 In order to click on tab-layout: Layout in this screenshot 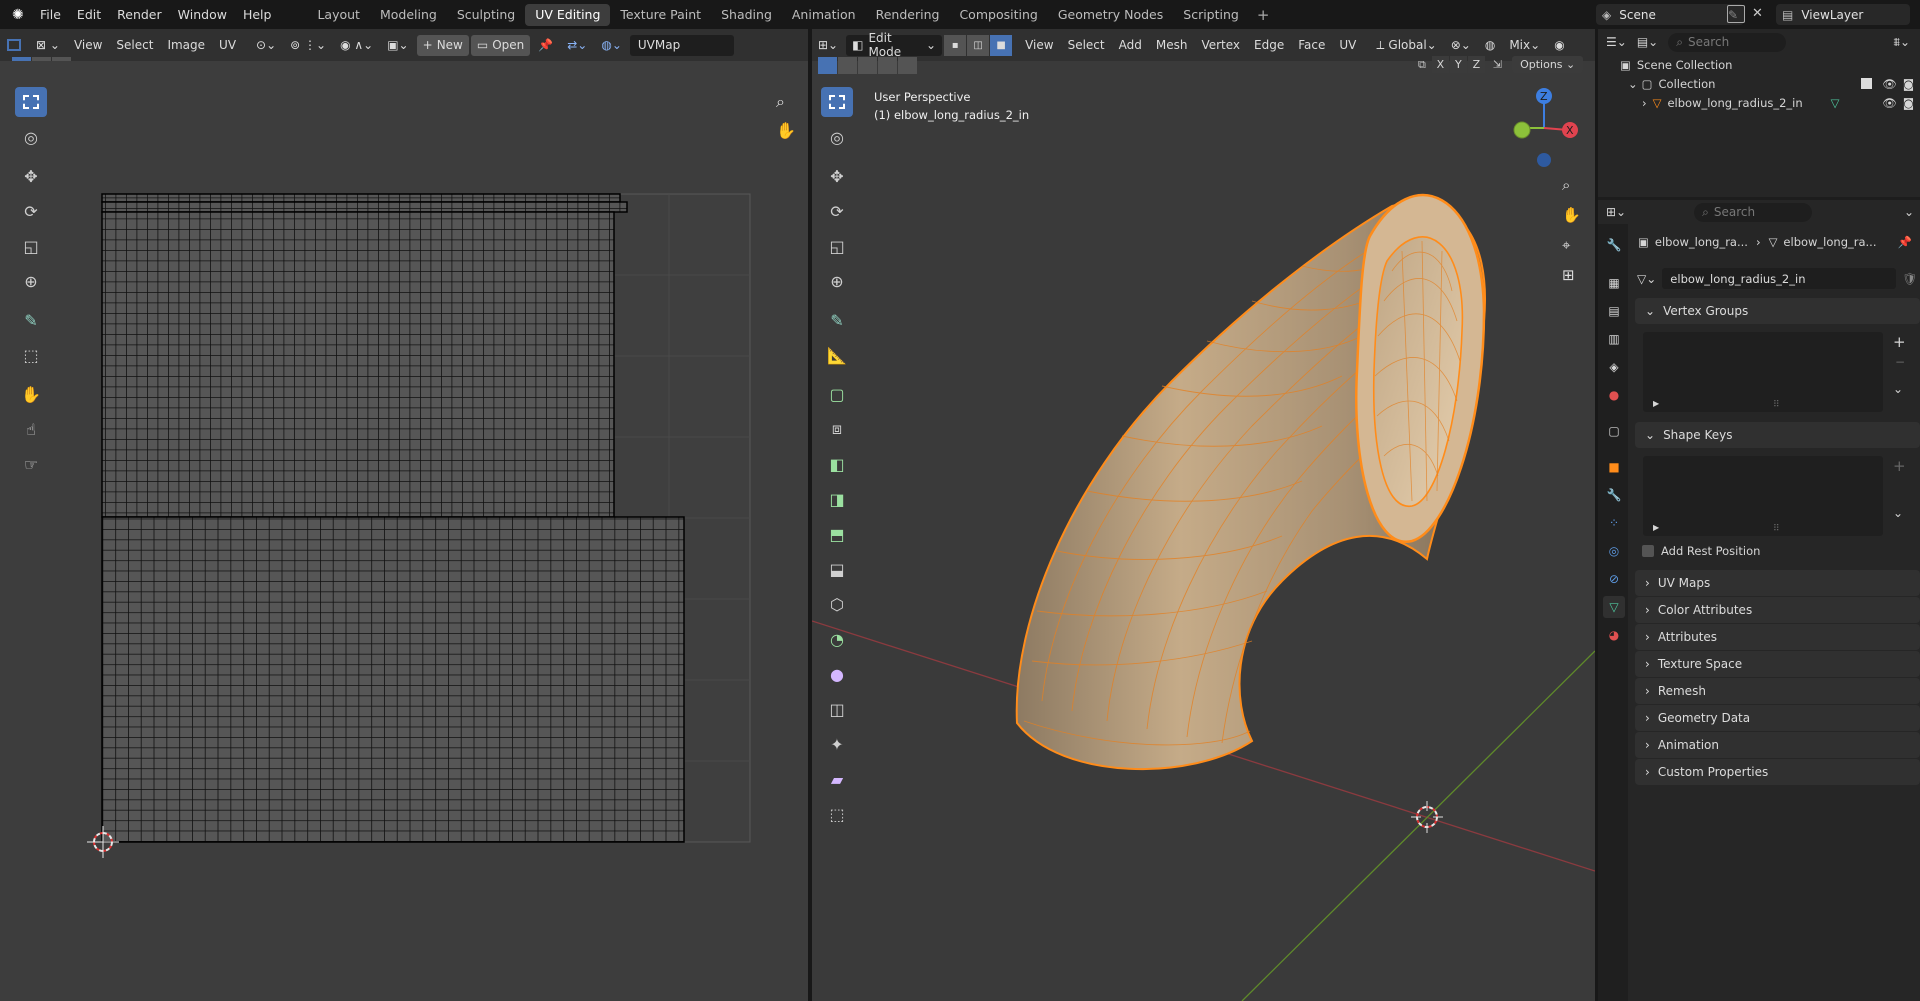, I will do `click(338, 15)`.